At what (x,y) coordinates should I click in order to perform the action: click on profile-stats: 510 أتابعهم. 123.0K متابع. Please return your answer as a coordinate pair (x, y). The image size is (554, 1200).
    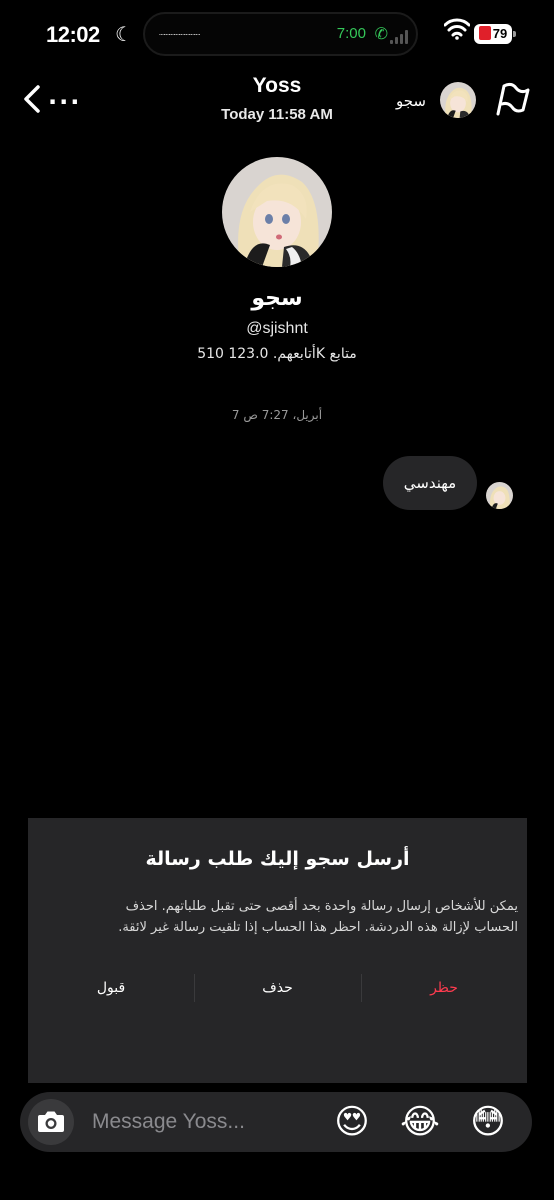
    Looking at the image, I should click on (277, 354).